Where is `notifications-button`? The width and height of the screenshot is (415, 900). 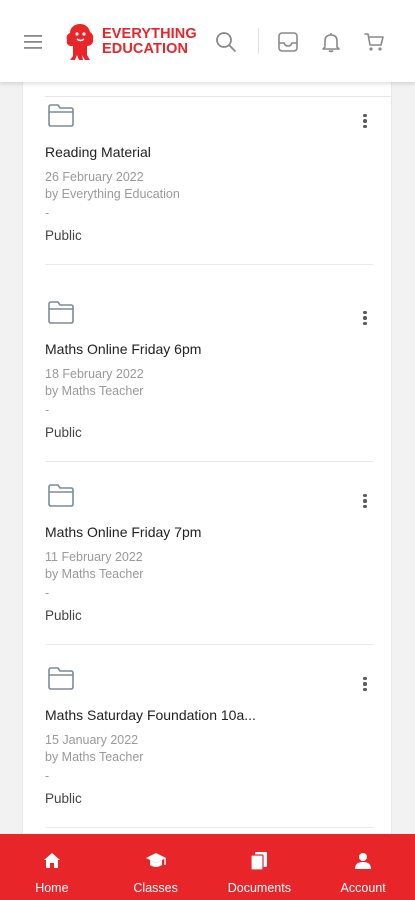 notifications-button is located at coordinates (331, 42).